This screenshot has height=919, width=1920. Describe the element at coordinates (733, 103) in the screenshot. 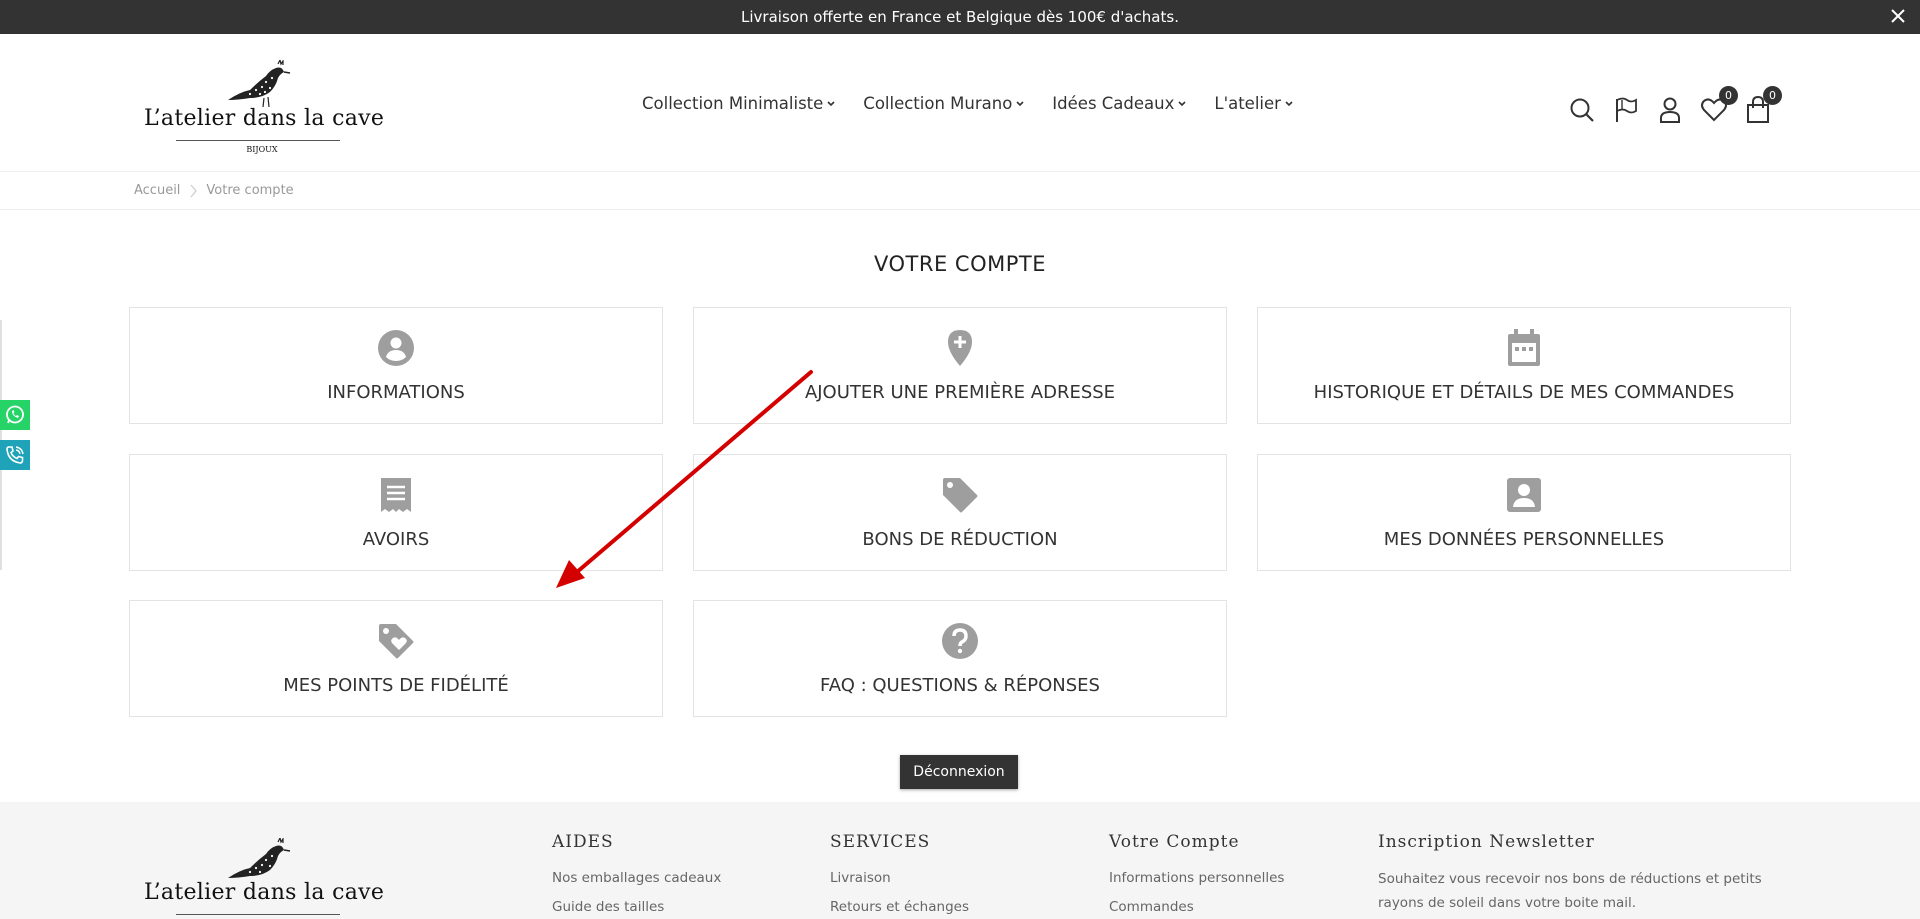

I see `nav-label: Collection Minimaliste` at that location.